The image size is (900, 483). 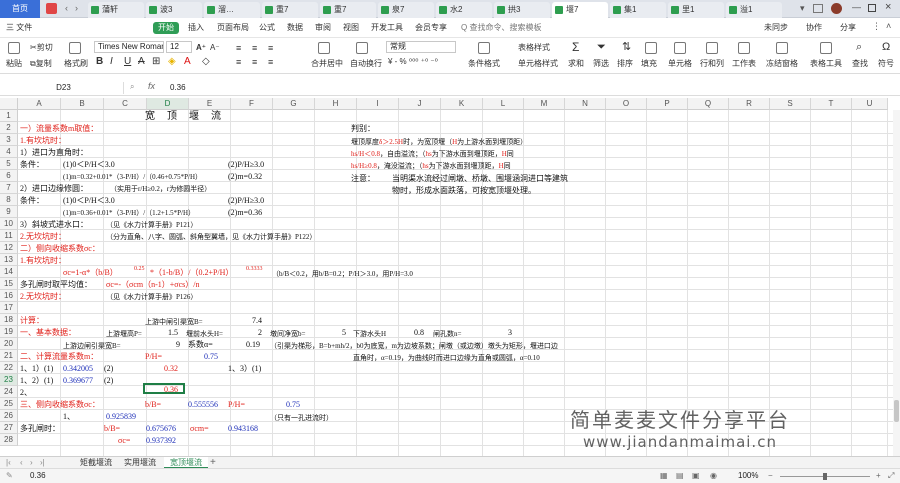 I want to click on cell-c11: （分为直角、八字、圆弧、斜角型翼墙，见《水力计算手册》P122）, so click(x=211, y=237).